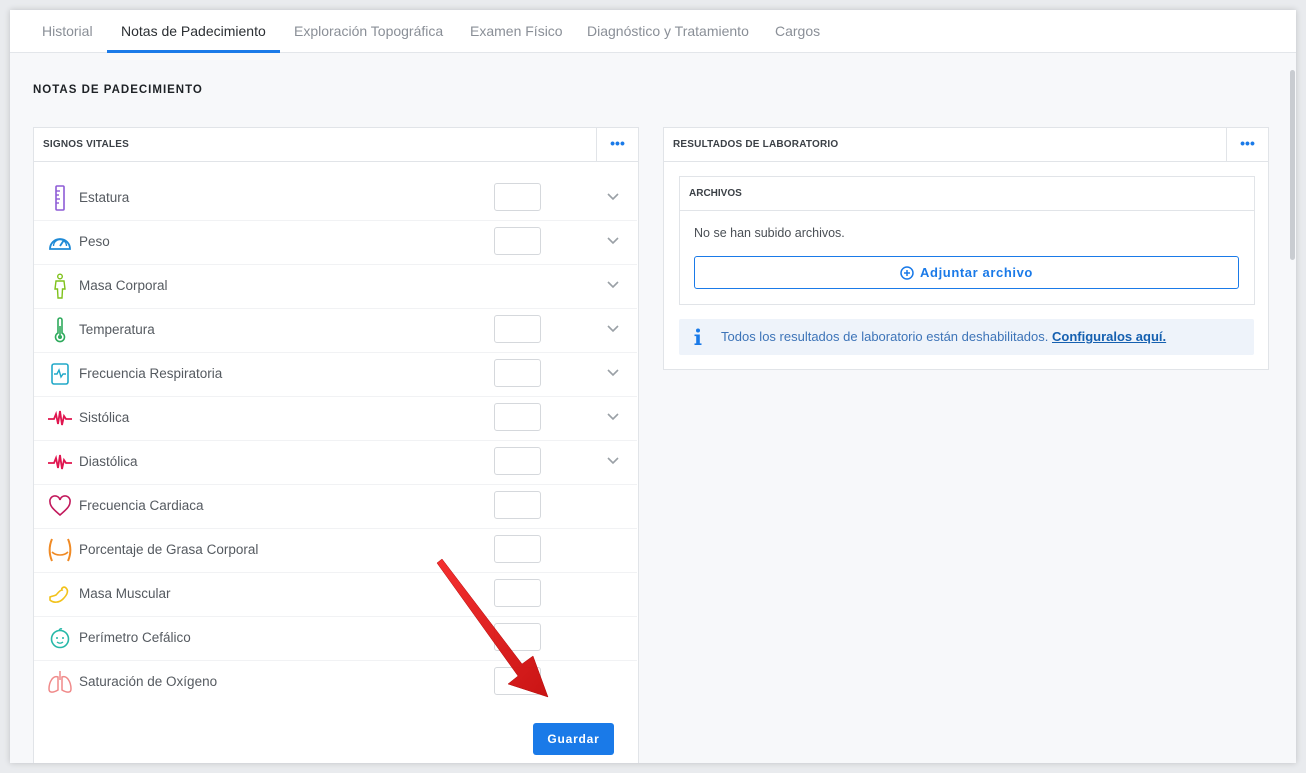  What do you see at coordinates (517, 241) in the screenshot?
I see `peso-input` at bounding box center [517, 241].